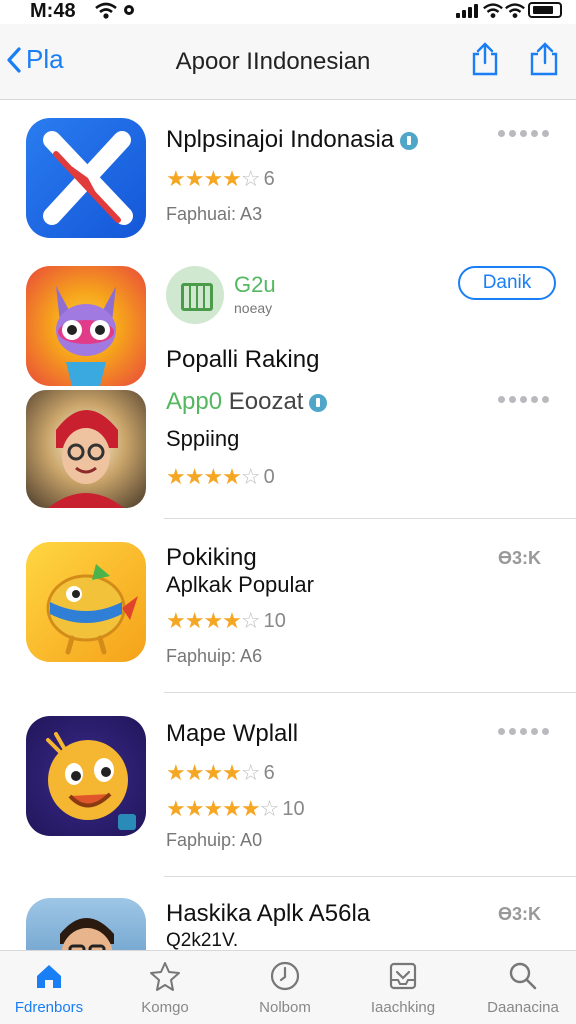 The image size is (576, 1024). Describe the element at coordinates (45, 59) in the screenshot. I see `back-label: Pla` at that location.